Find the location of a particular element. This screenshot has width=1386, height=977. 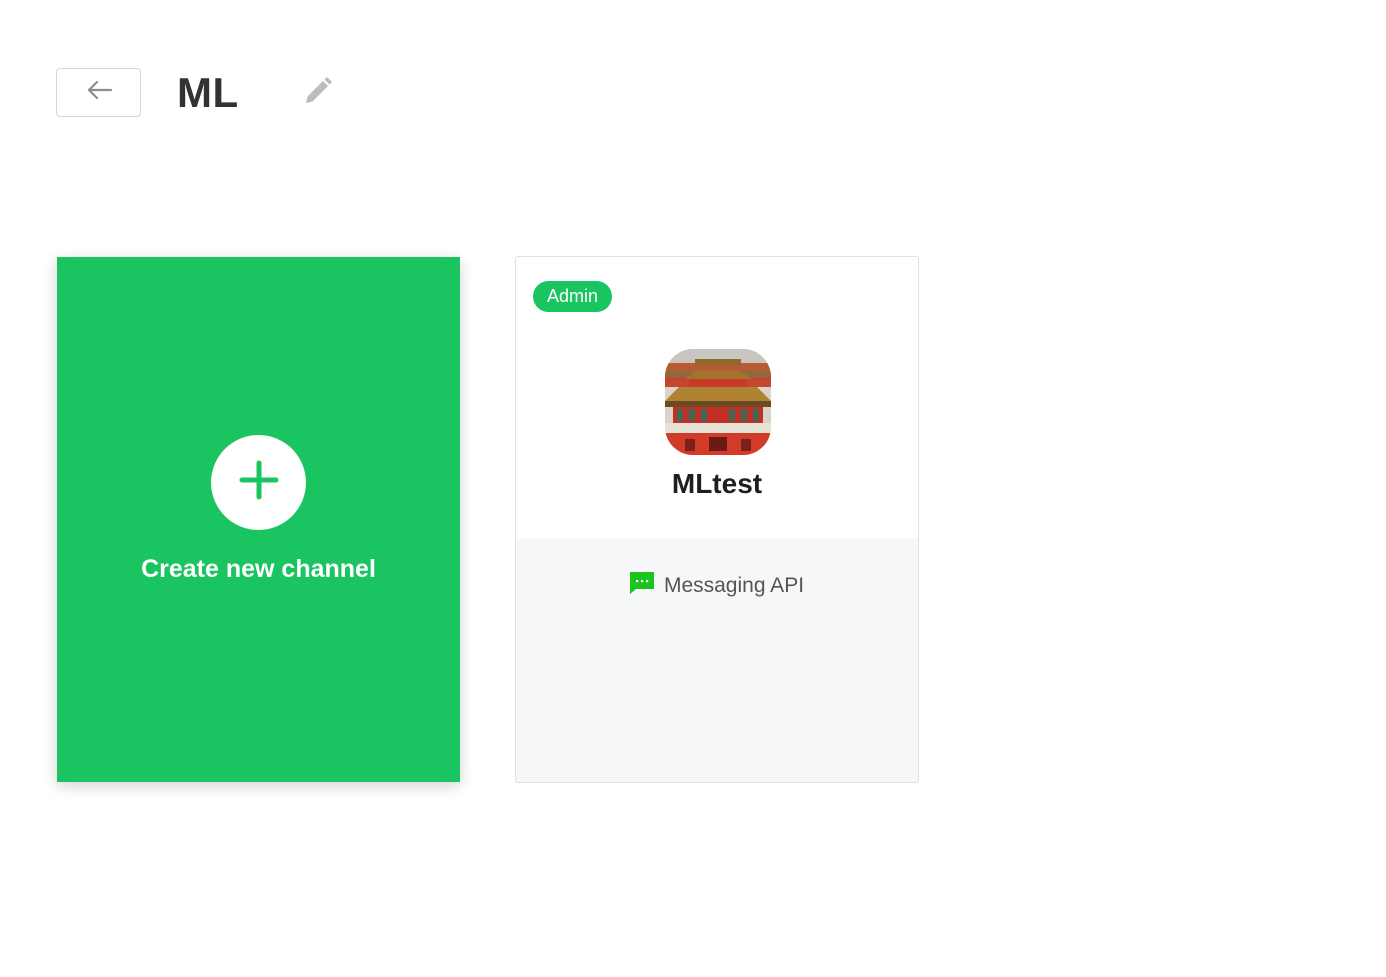

channel-type: Messaging API is located at coordinates (717, 586).